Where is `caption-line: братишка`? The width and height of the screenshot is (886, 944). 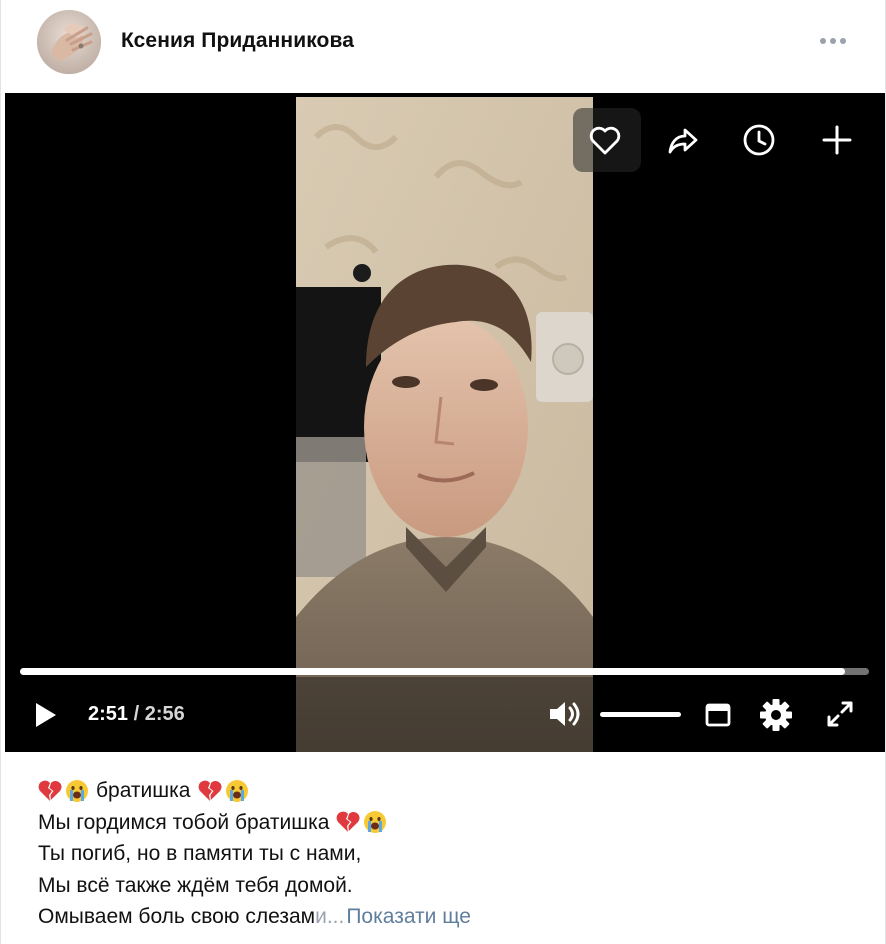
caption-line: братишка is located at coordinates (448, 791).